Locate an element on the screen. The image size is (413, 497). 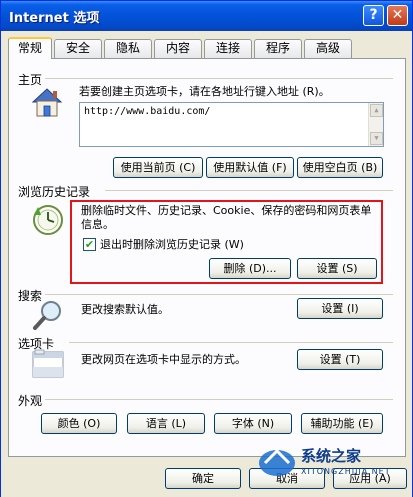
fonts-button: 字体 (N) is located at coordinates (253, 423).